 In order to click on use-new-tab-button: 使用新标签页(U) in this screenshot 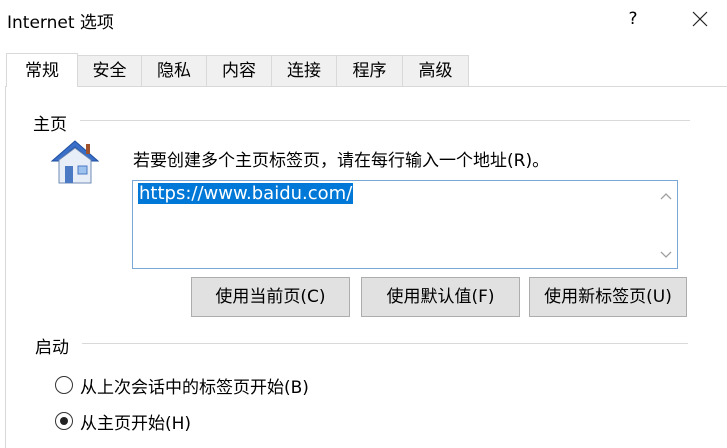, I will do `click(608, 297)`.